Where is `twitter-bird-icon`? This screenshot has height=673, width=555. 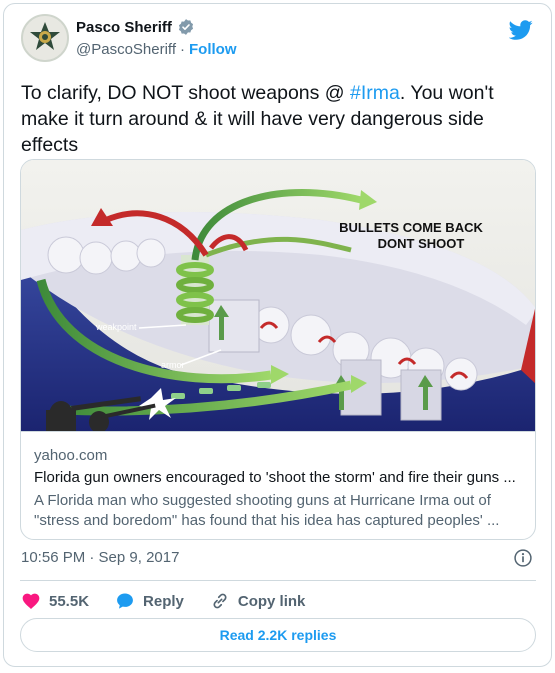 twitter-bird-icon is located at coordinates (521, 30).